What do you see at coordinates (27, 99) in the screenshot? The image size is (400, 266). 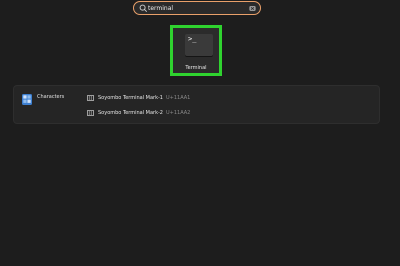 I see `characters-app-icon` at bounding box center [27, 99].